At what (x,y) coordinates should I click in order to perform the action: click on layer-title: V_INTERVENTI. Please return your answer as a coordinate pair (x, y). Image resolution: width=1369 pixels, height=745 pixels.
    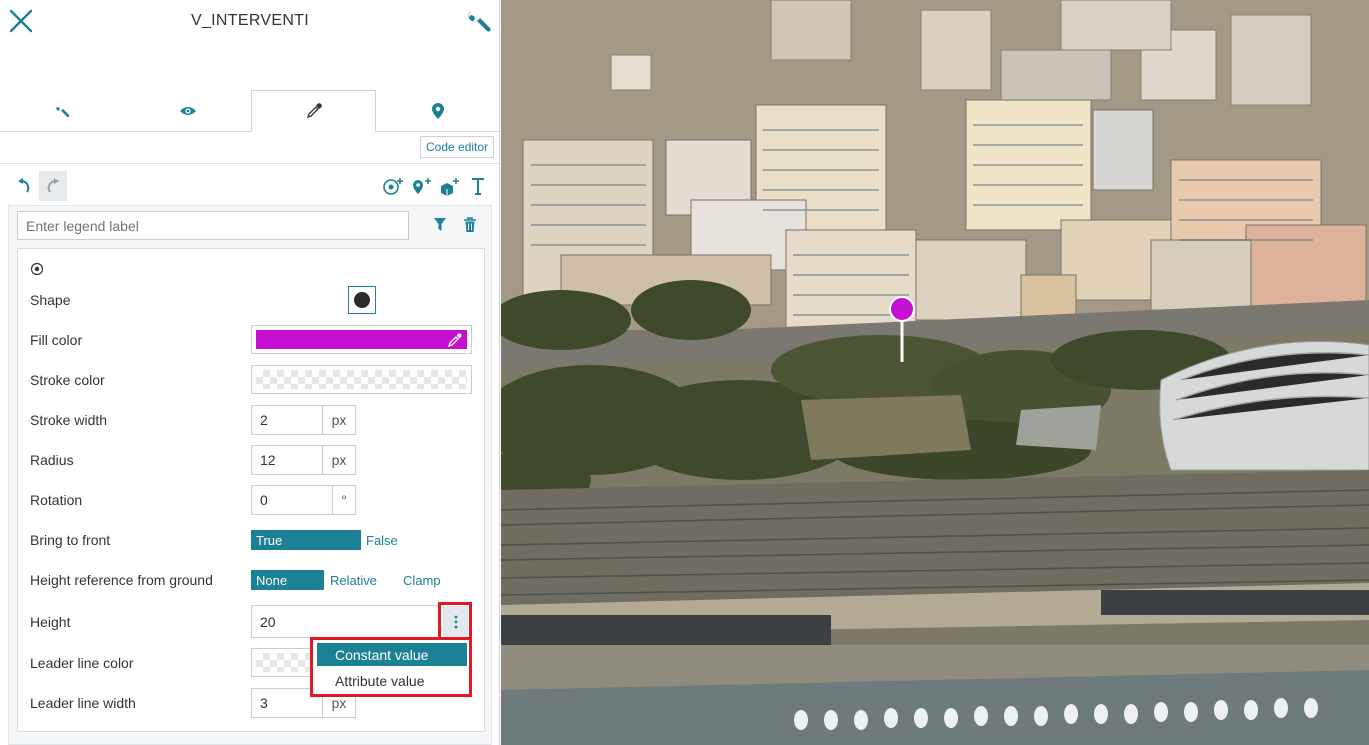
    Looking at the image, I should click on (250, 20).